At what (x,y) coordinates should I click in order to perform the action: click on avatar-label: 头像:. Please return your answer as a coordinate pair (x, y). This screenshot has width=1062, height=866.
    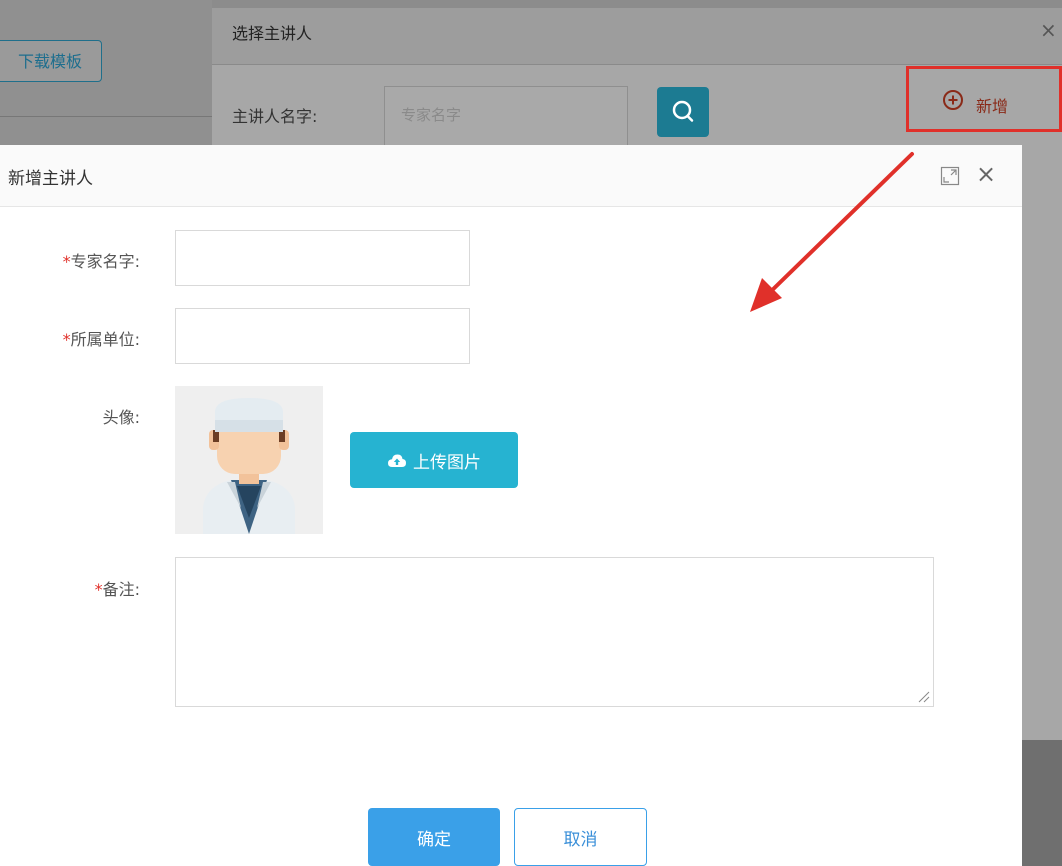
    Looking at the image, I should click on (121, 417).